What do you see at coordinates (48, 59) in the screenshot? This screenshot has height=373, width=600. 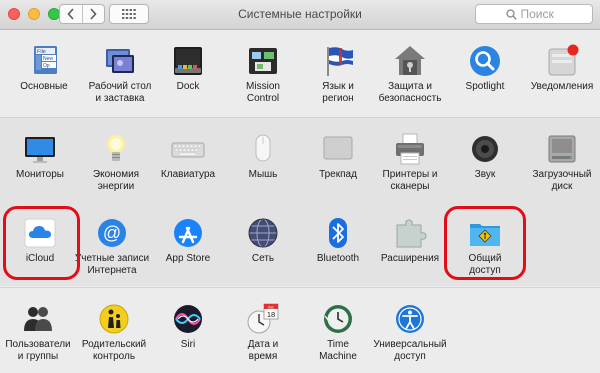 I see `svg-text: New` at bounding box center [48, 59].